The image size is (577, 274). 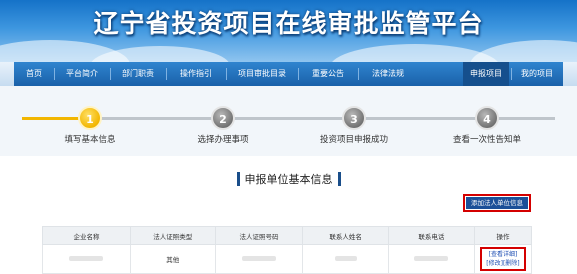 I want to click on table-row: 其他 [查看详细] [修改][删除], so click(x=287, y=259).